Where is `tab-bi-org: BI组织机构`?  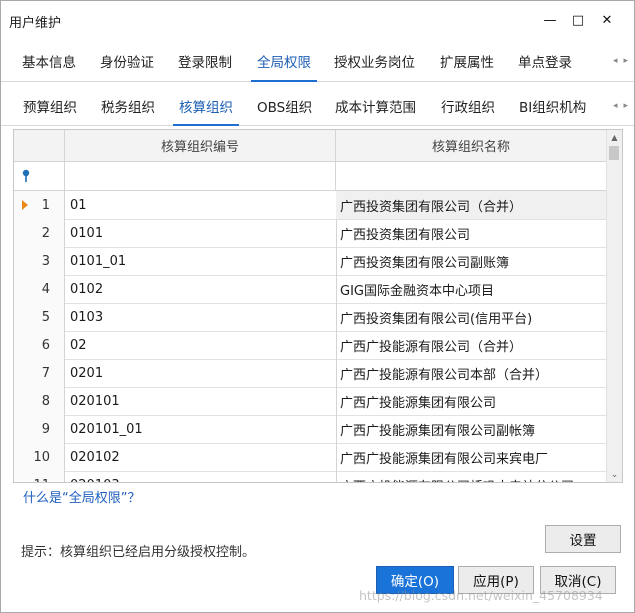 tab-bi-org: BI组织机构 is located at coordinates (553, 106).